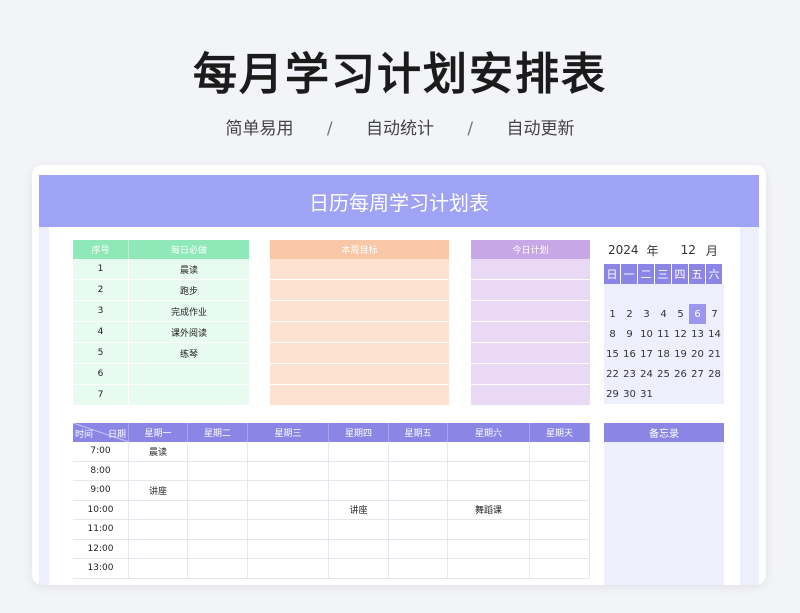  What do you see at coordinates (646, 354) in the screenshot?
I see `calendar-day: 17` at bounding box center [646, 354].